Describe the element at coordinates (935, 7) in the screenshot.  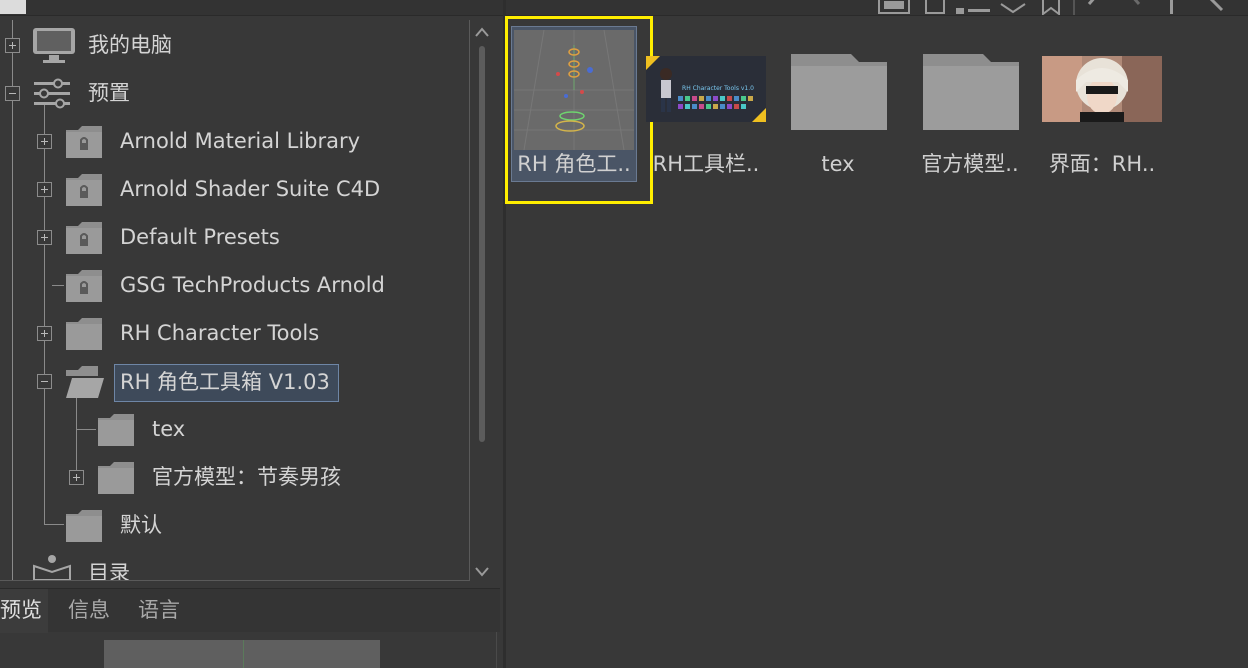
I see `square-icon` at that location.